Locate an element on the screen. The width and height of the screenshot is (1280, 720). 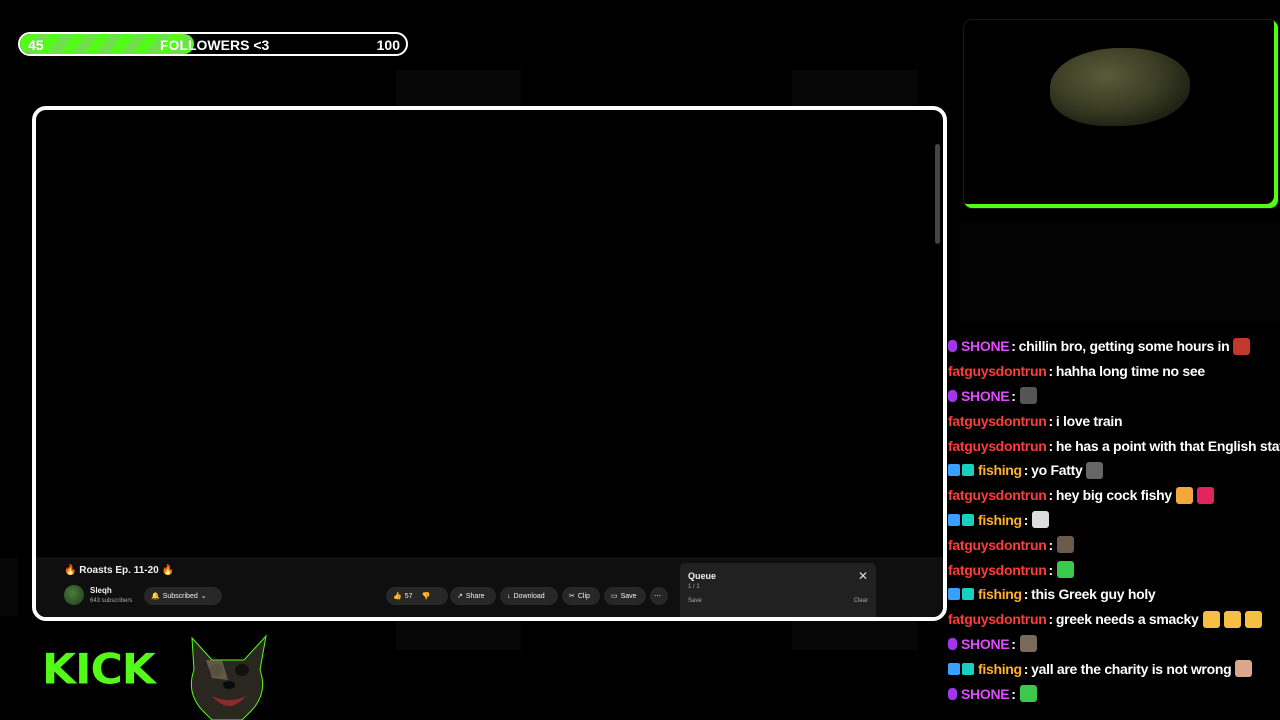
dog-sticker is located at coordinates (228, 677).